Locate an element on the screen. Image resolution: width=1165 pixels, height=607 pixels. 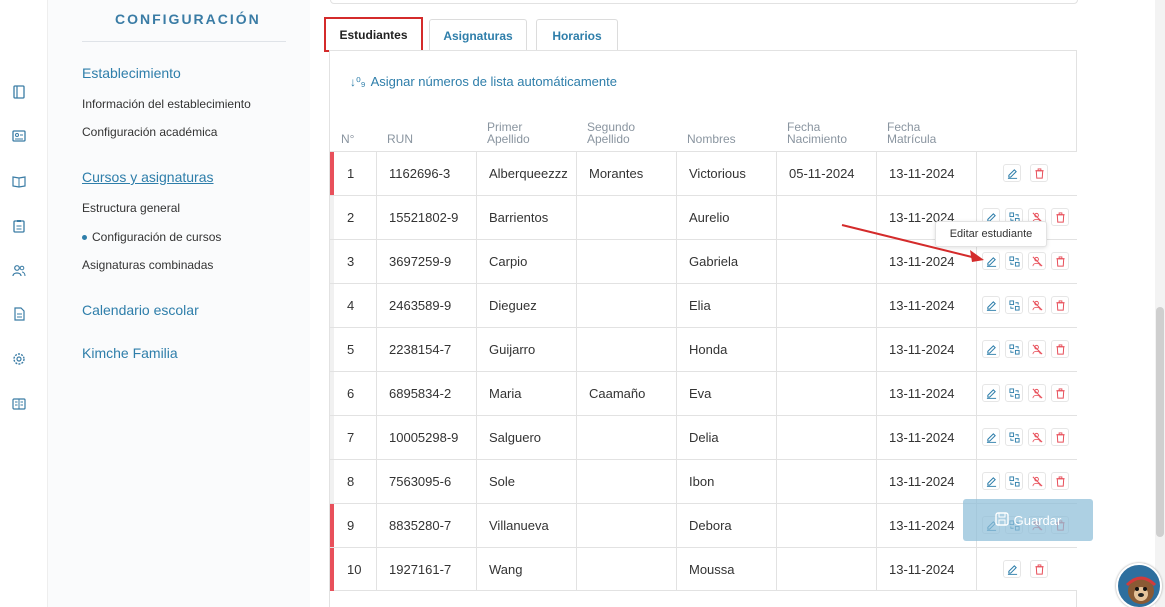
book-icon is located at coordinates (19, 92).